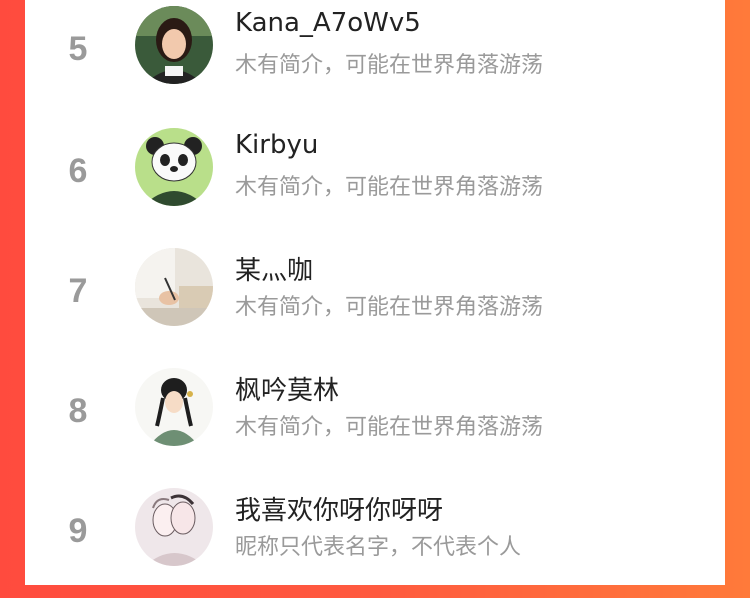 This screenshot has height=598, width=750. What do you see at coordinates (276, 145) in the screenshot?
I see `username: Kirbyu` at bounding box center [276, 145].